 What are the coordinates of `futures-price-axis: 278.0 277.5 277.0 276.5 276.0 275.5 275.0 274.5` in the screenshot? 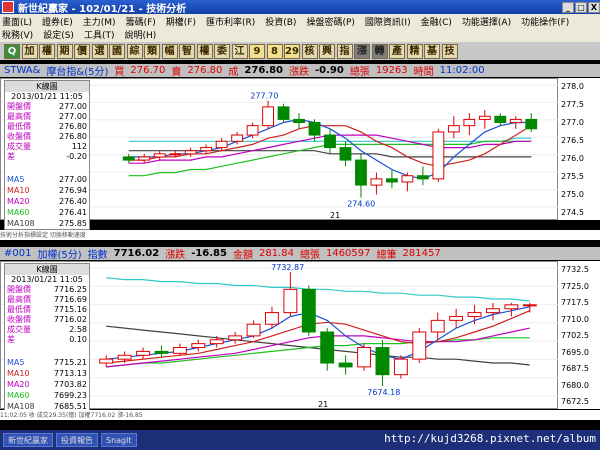 It's located at (579, 149).